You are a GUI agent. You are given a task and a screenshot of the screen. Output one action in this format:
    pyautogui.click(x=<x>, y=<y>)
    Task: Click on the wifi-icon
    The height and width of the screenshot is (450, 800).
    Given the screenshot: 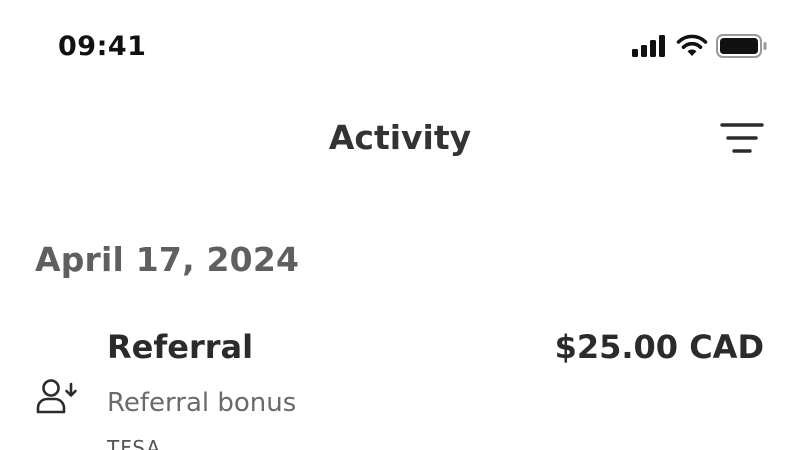 What is the action you would take?
    pyautogui.click(x=692, y=46)
    